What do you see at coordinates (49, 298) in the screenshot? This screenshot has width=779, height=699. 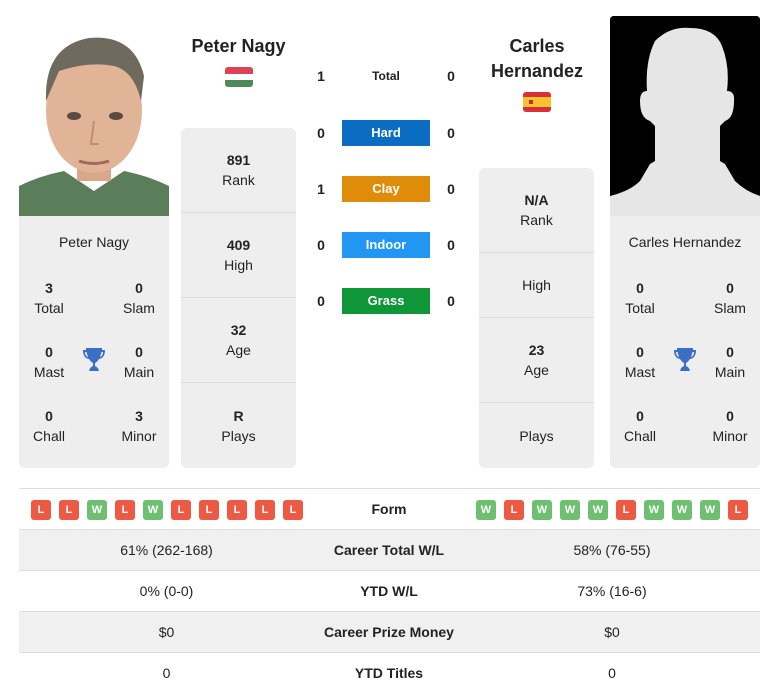 I see `titles-total: 3 Total` at bounding box center [49, 298].